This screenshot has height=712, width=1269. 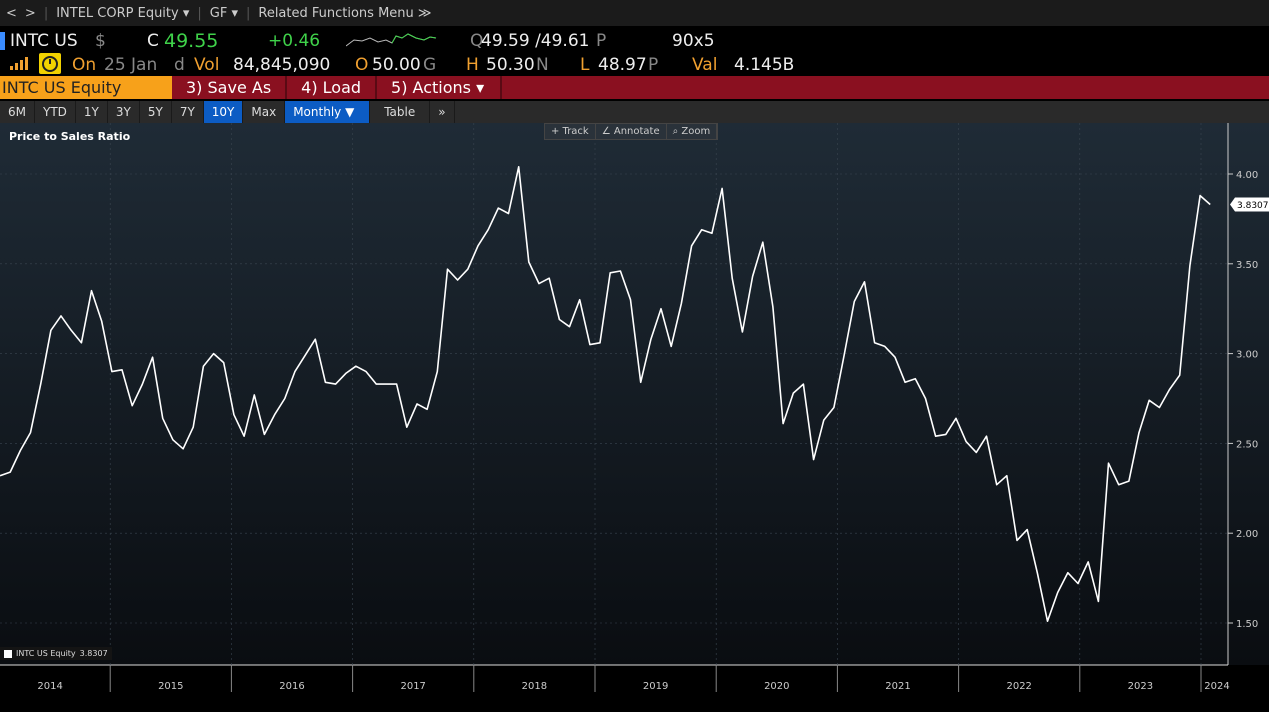 I want to click on zoom-button: ⌕ Zoom, so click(x=692, y=131).